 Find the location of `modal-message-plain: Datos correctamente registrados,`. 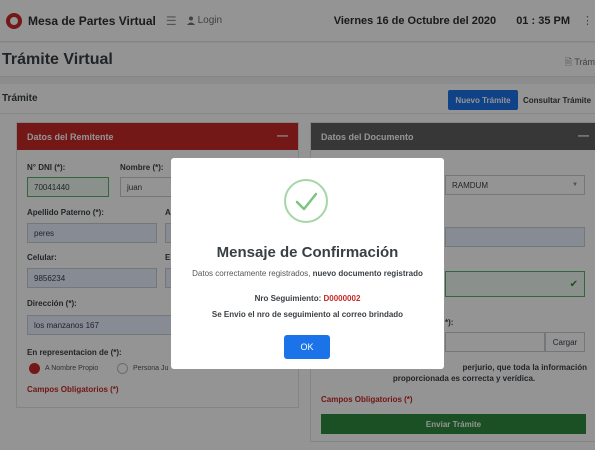

modal-message-plain: Datos correctamente registrados, is located at coordinates (252, 273).